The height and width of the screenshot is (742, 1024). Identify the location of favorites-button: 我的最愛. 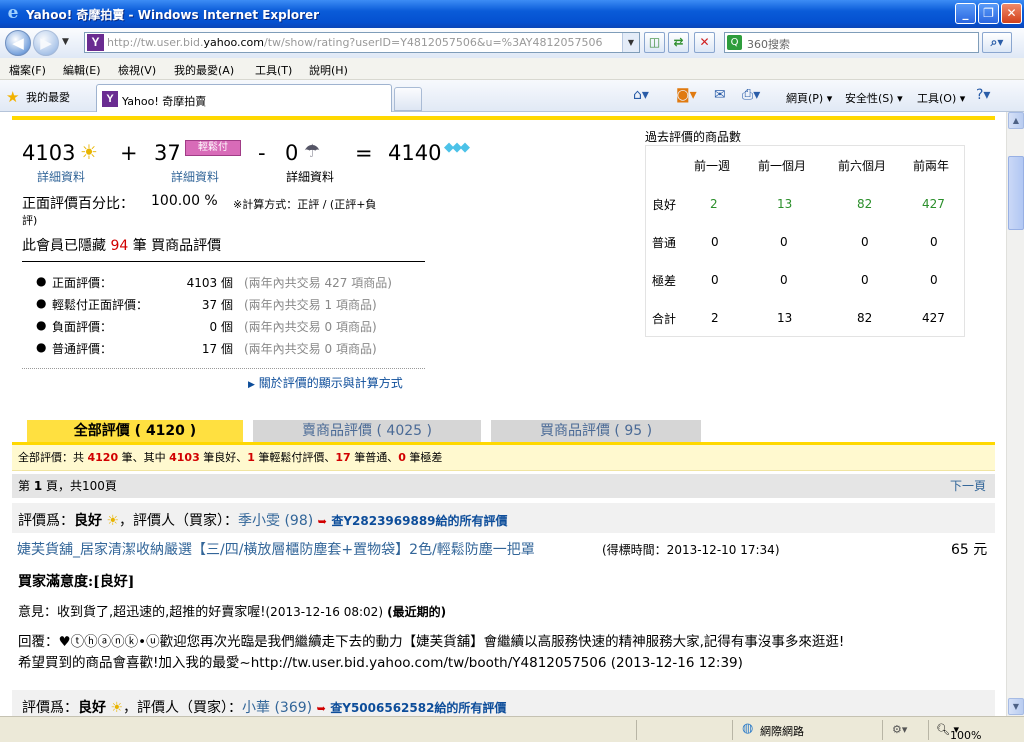
(48, 97).